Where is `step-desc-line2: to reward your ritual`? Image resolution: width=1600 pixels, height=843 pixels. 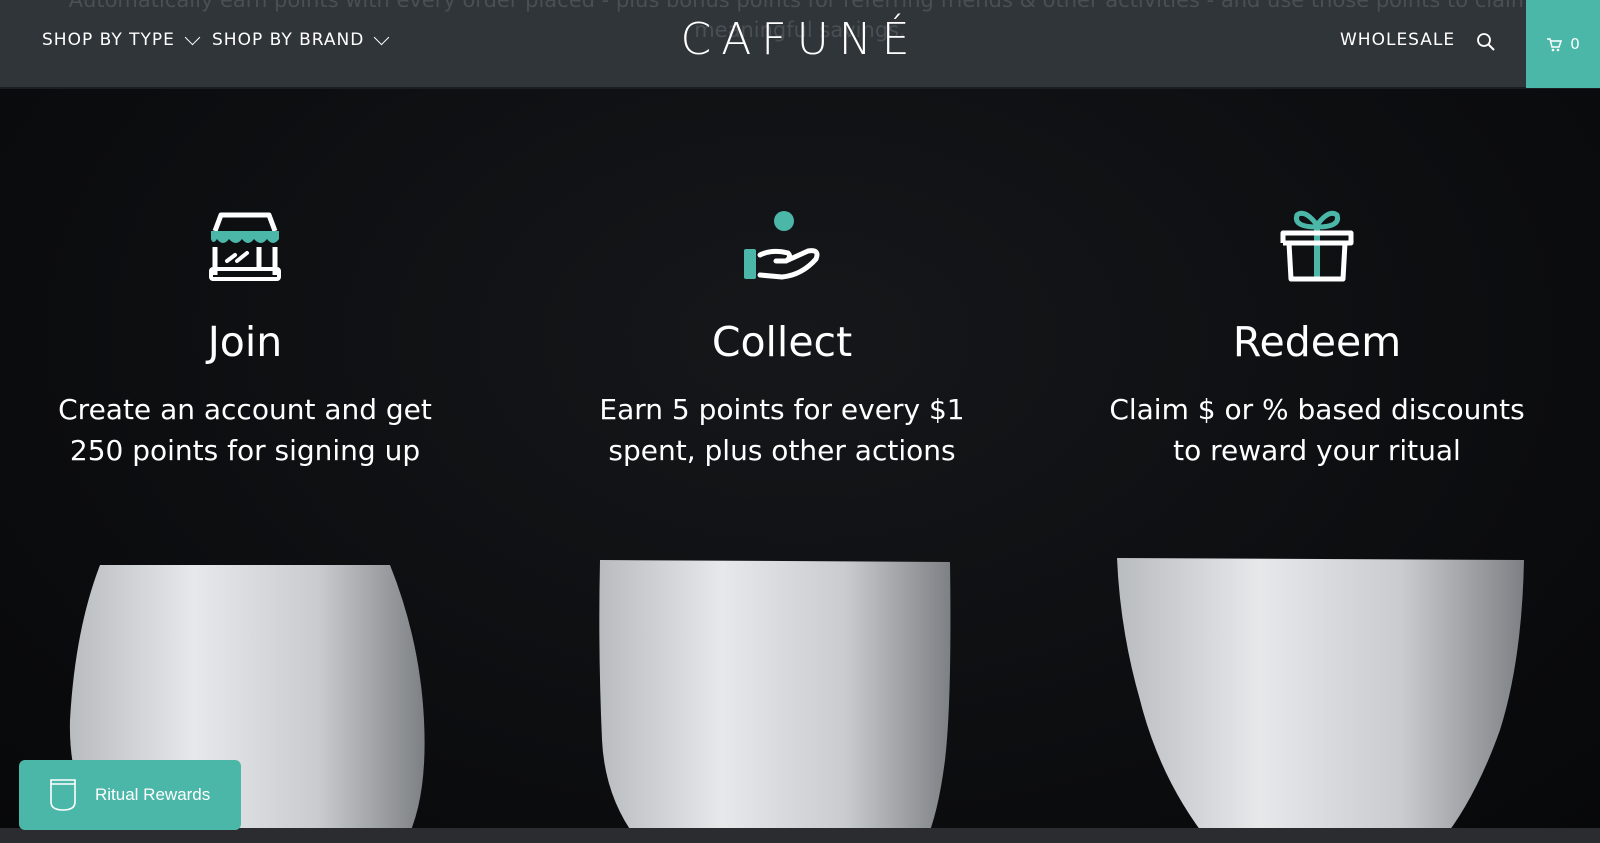
step-desc-line2: to reward your ritual is located at coordinates (1317, 450).